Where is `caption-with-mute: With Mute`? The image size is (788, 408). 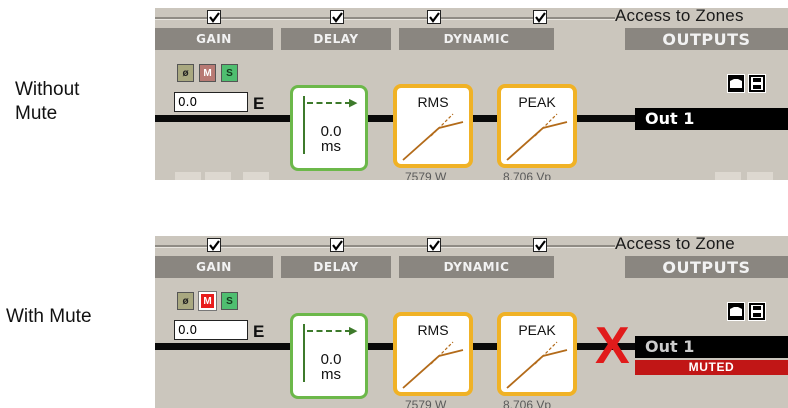 caption-with-mute: With Mute is located at coordinates (49, 316).